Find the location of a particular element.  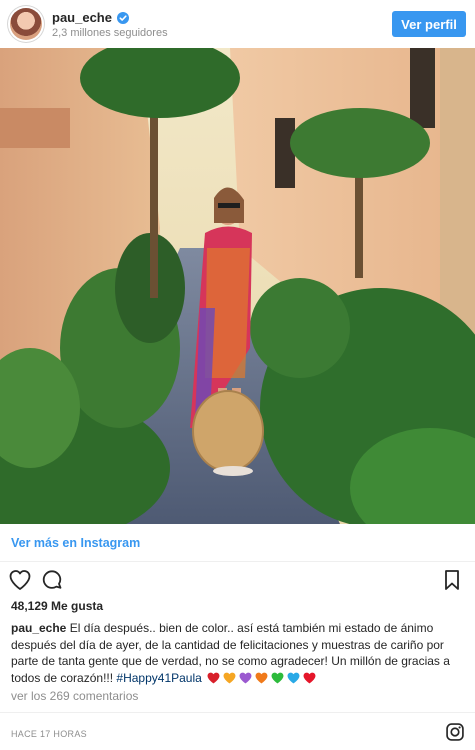

followers-count: 2,3 millones seguidores is located at coordinates (110, 33).